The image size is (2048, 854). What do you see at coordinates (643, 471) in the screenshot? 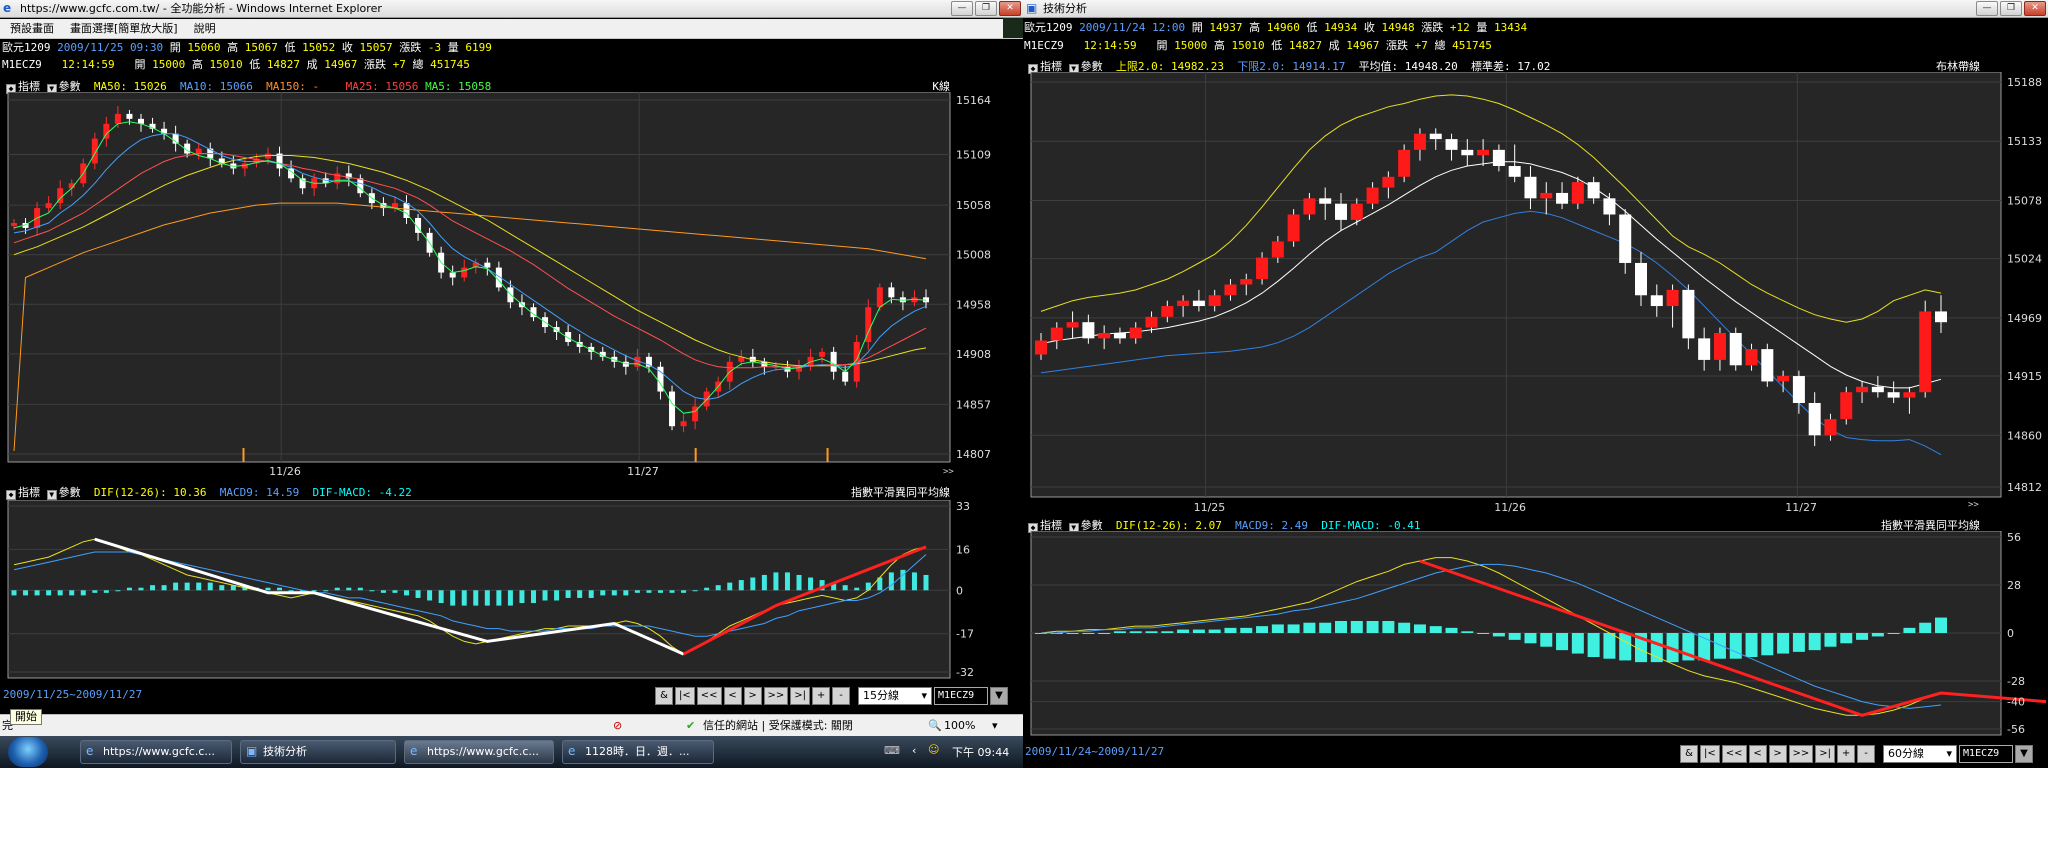
I see `left-price-x-tick: 11/27` at bounding box center [643, 471].